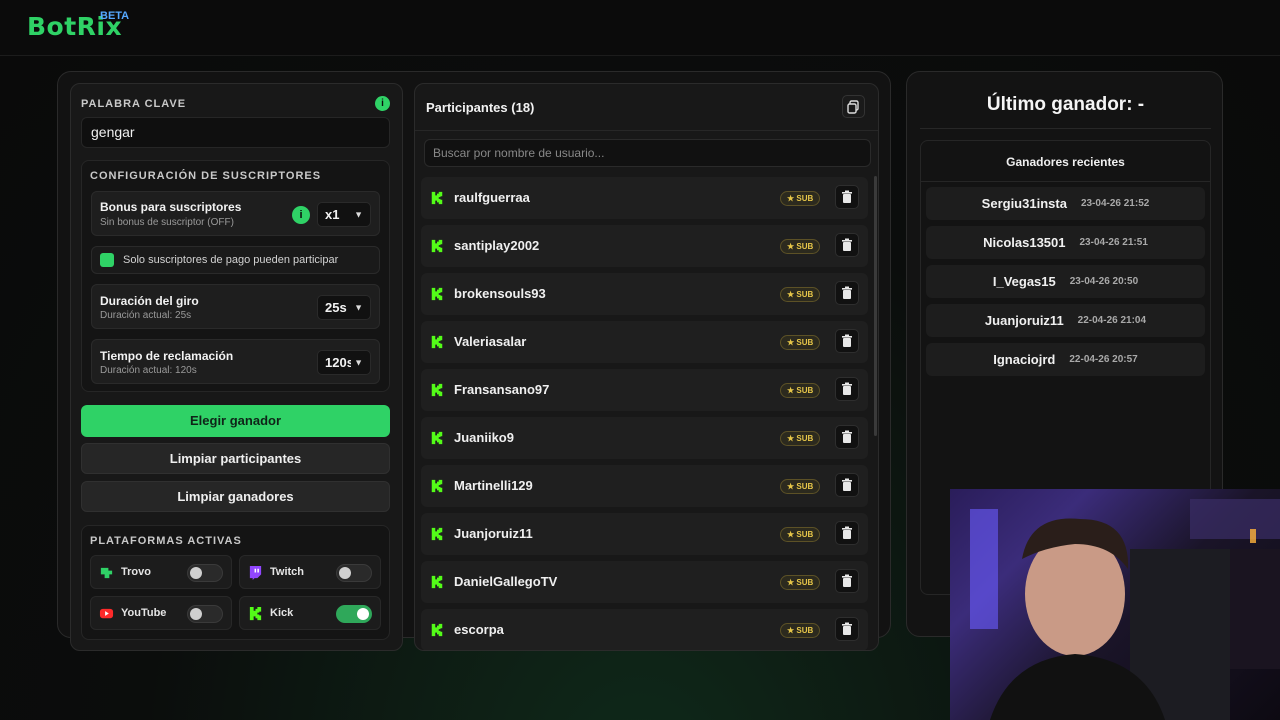  I want to click on participant-row: raulfguerraa ★ SUB, so click(644, 198).